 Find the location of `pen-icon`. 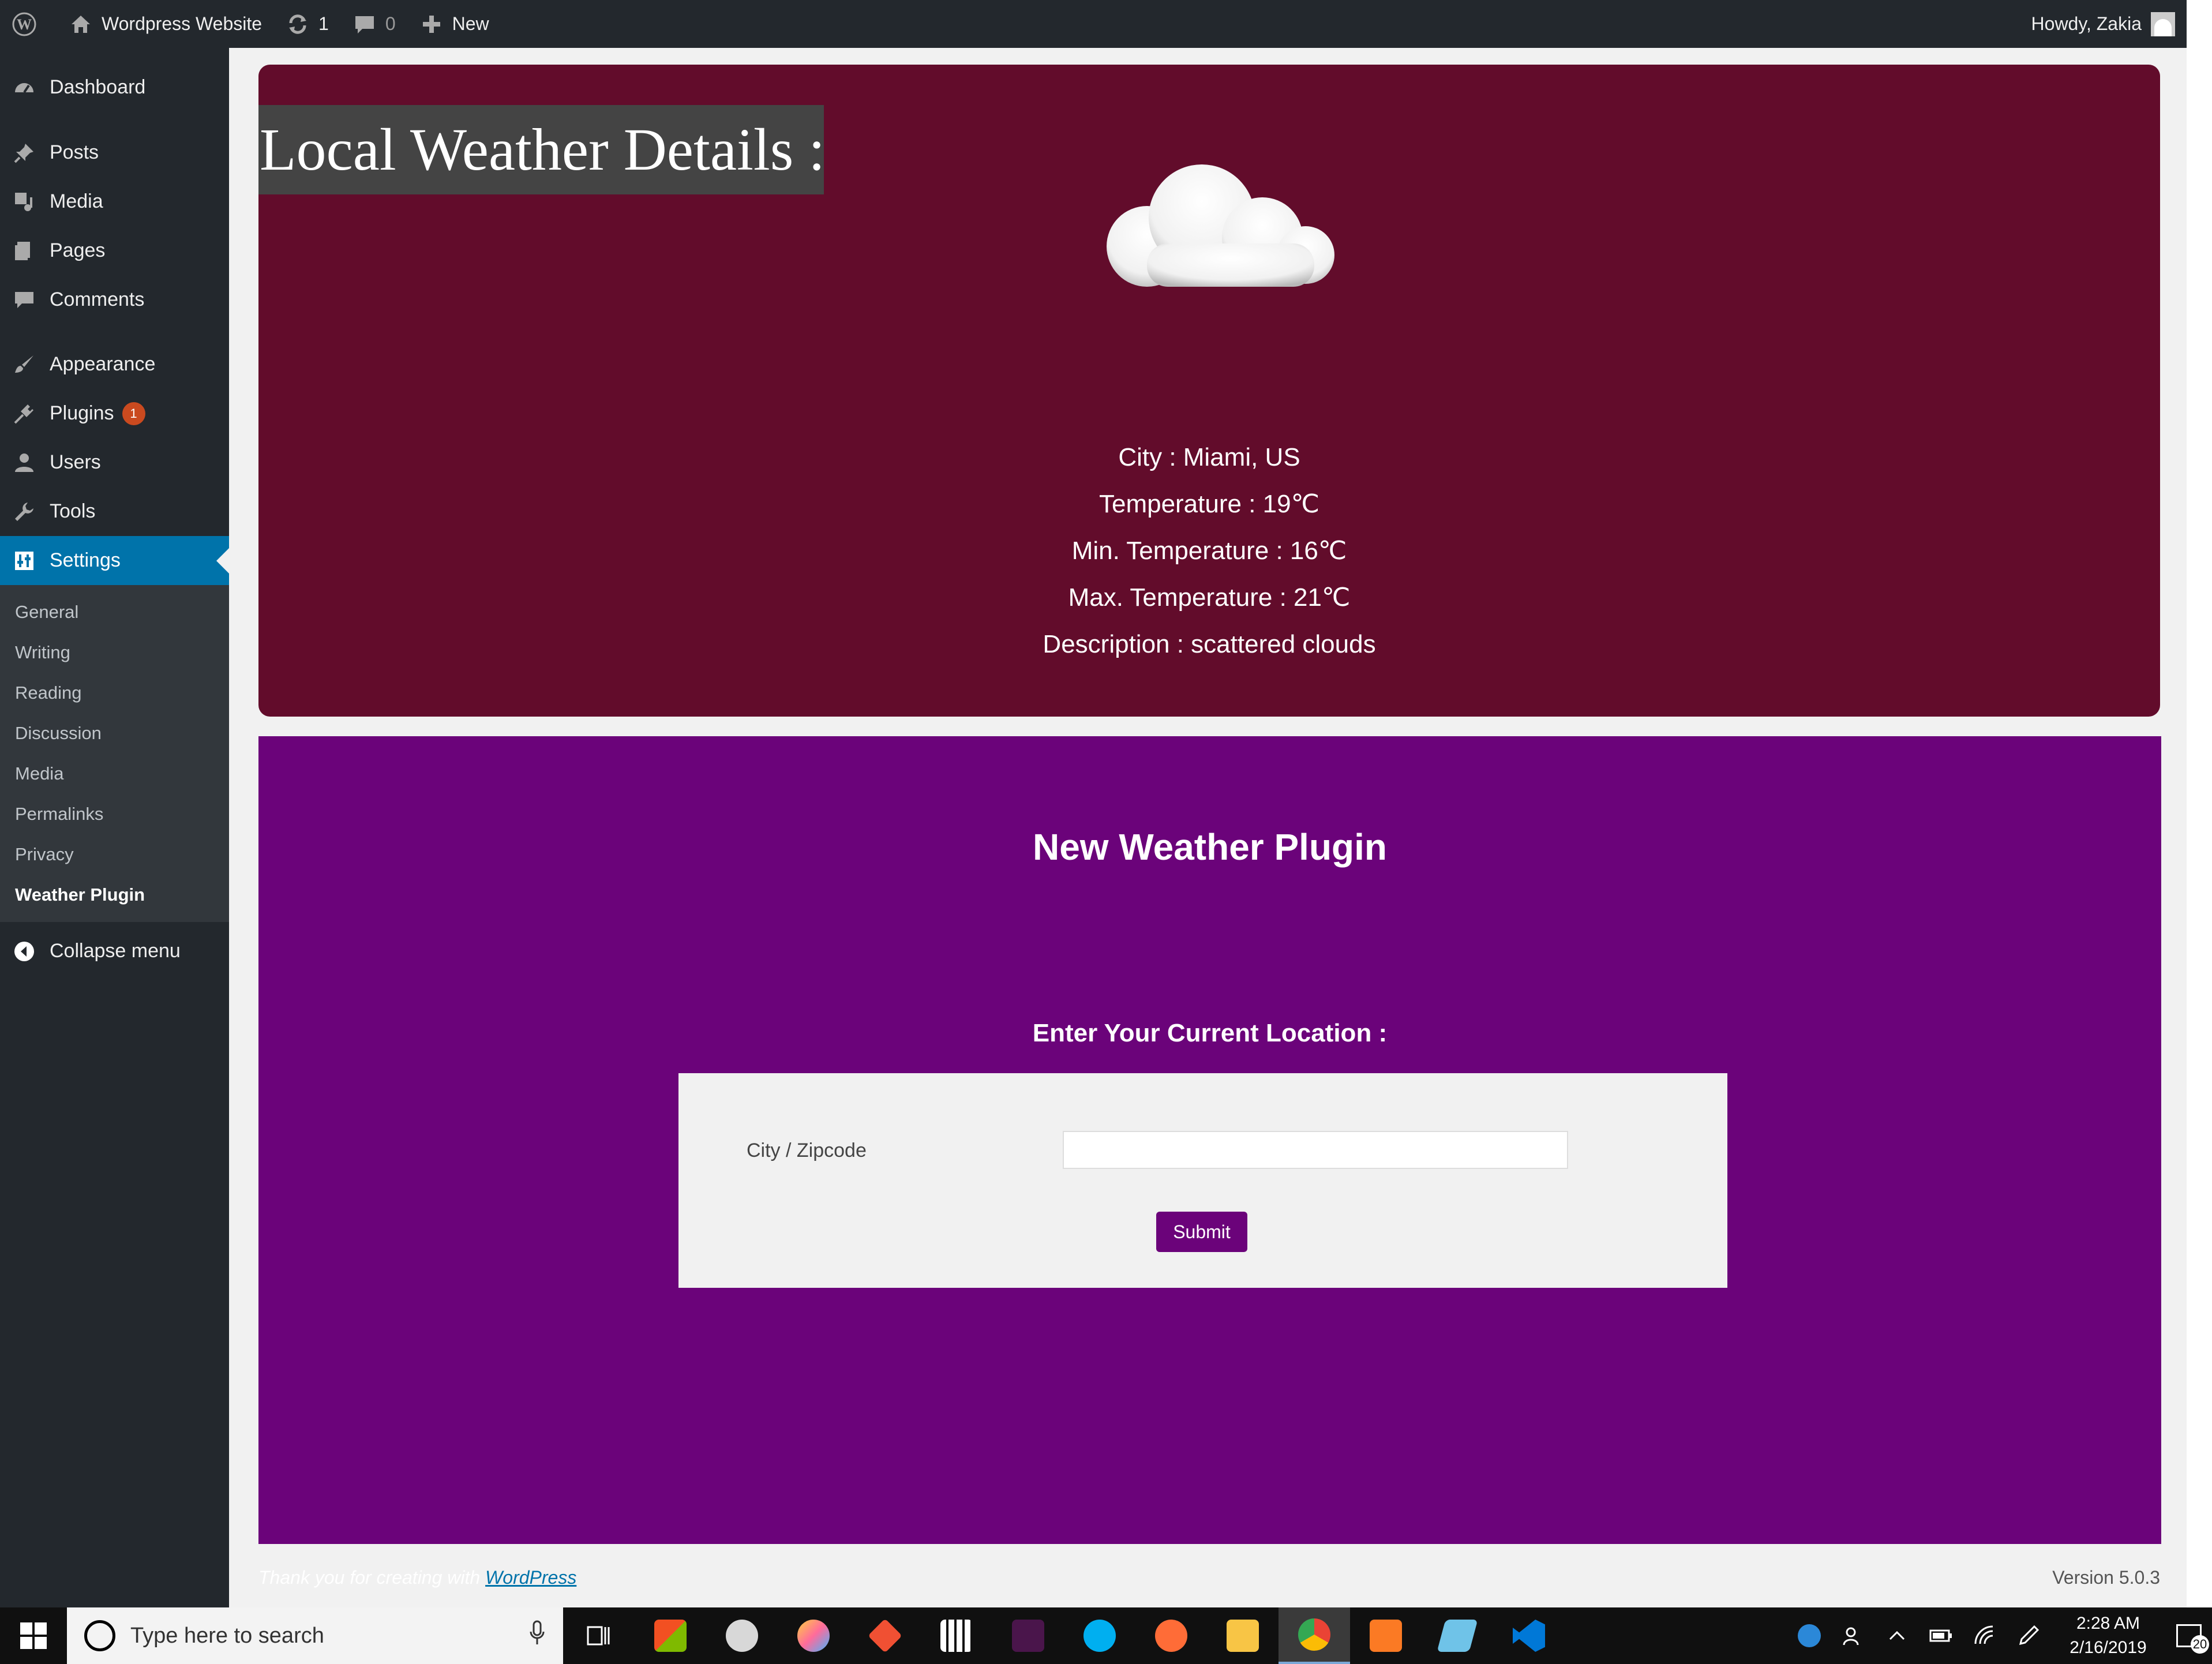

pen-icon is located at coordinates (2028, 1635).